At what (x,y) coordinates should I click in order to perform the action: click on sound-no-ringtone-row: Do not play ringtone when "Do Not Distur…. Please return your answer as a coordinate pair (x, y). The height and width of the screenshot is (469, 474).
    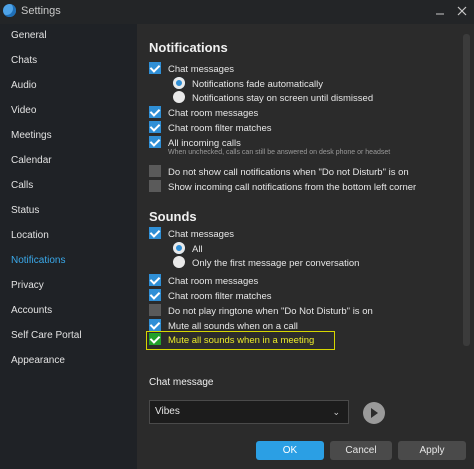
    Looking at the image, I should click on (261, 311).